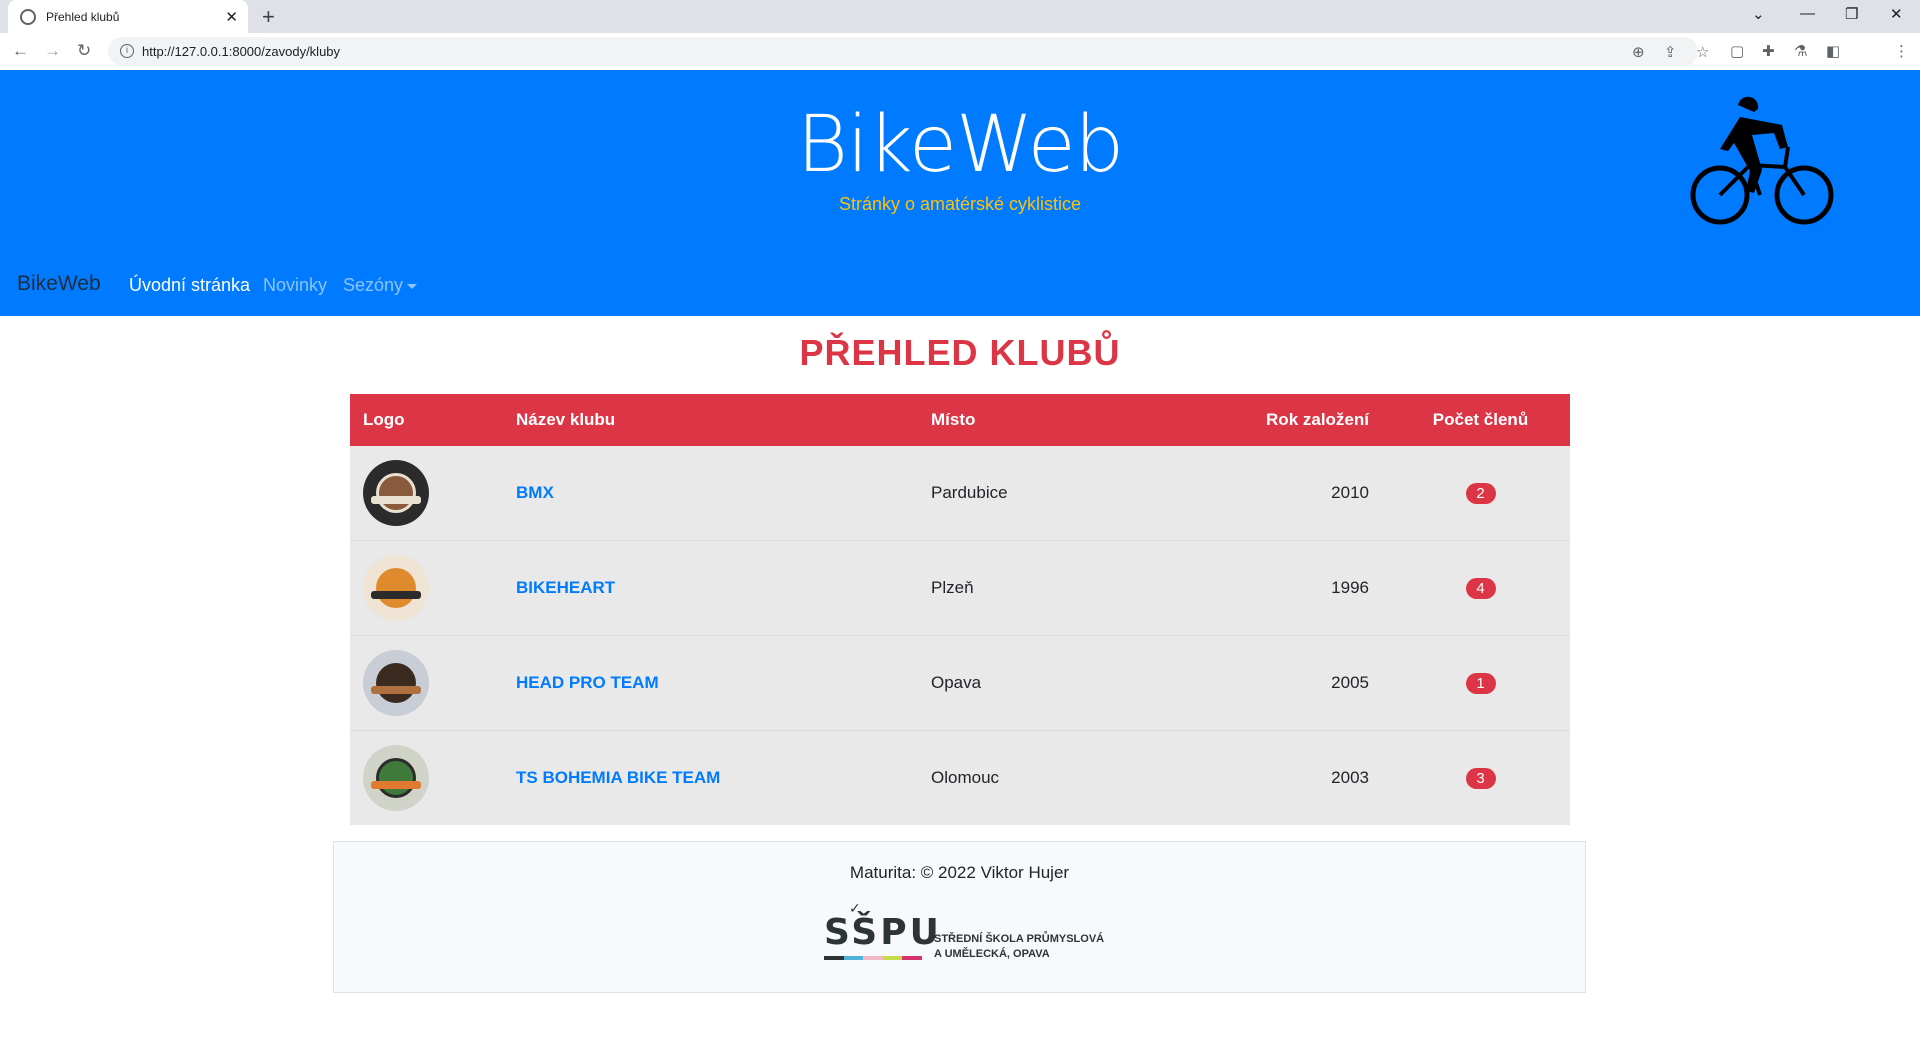 The image size is (1920, 1040). What do you see at coordinates (189, 285) in the screenshot?
I see `nav-link-home: Úvodní stránka` at bounding box center [189, 285].